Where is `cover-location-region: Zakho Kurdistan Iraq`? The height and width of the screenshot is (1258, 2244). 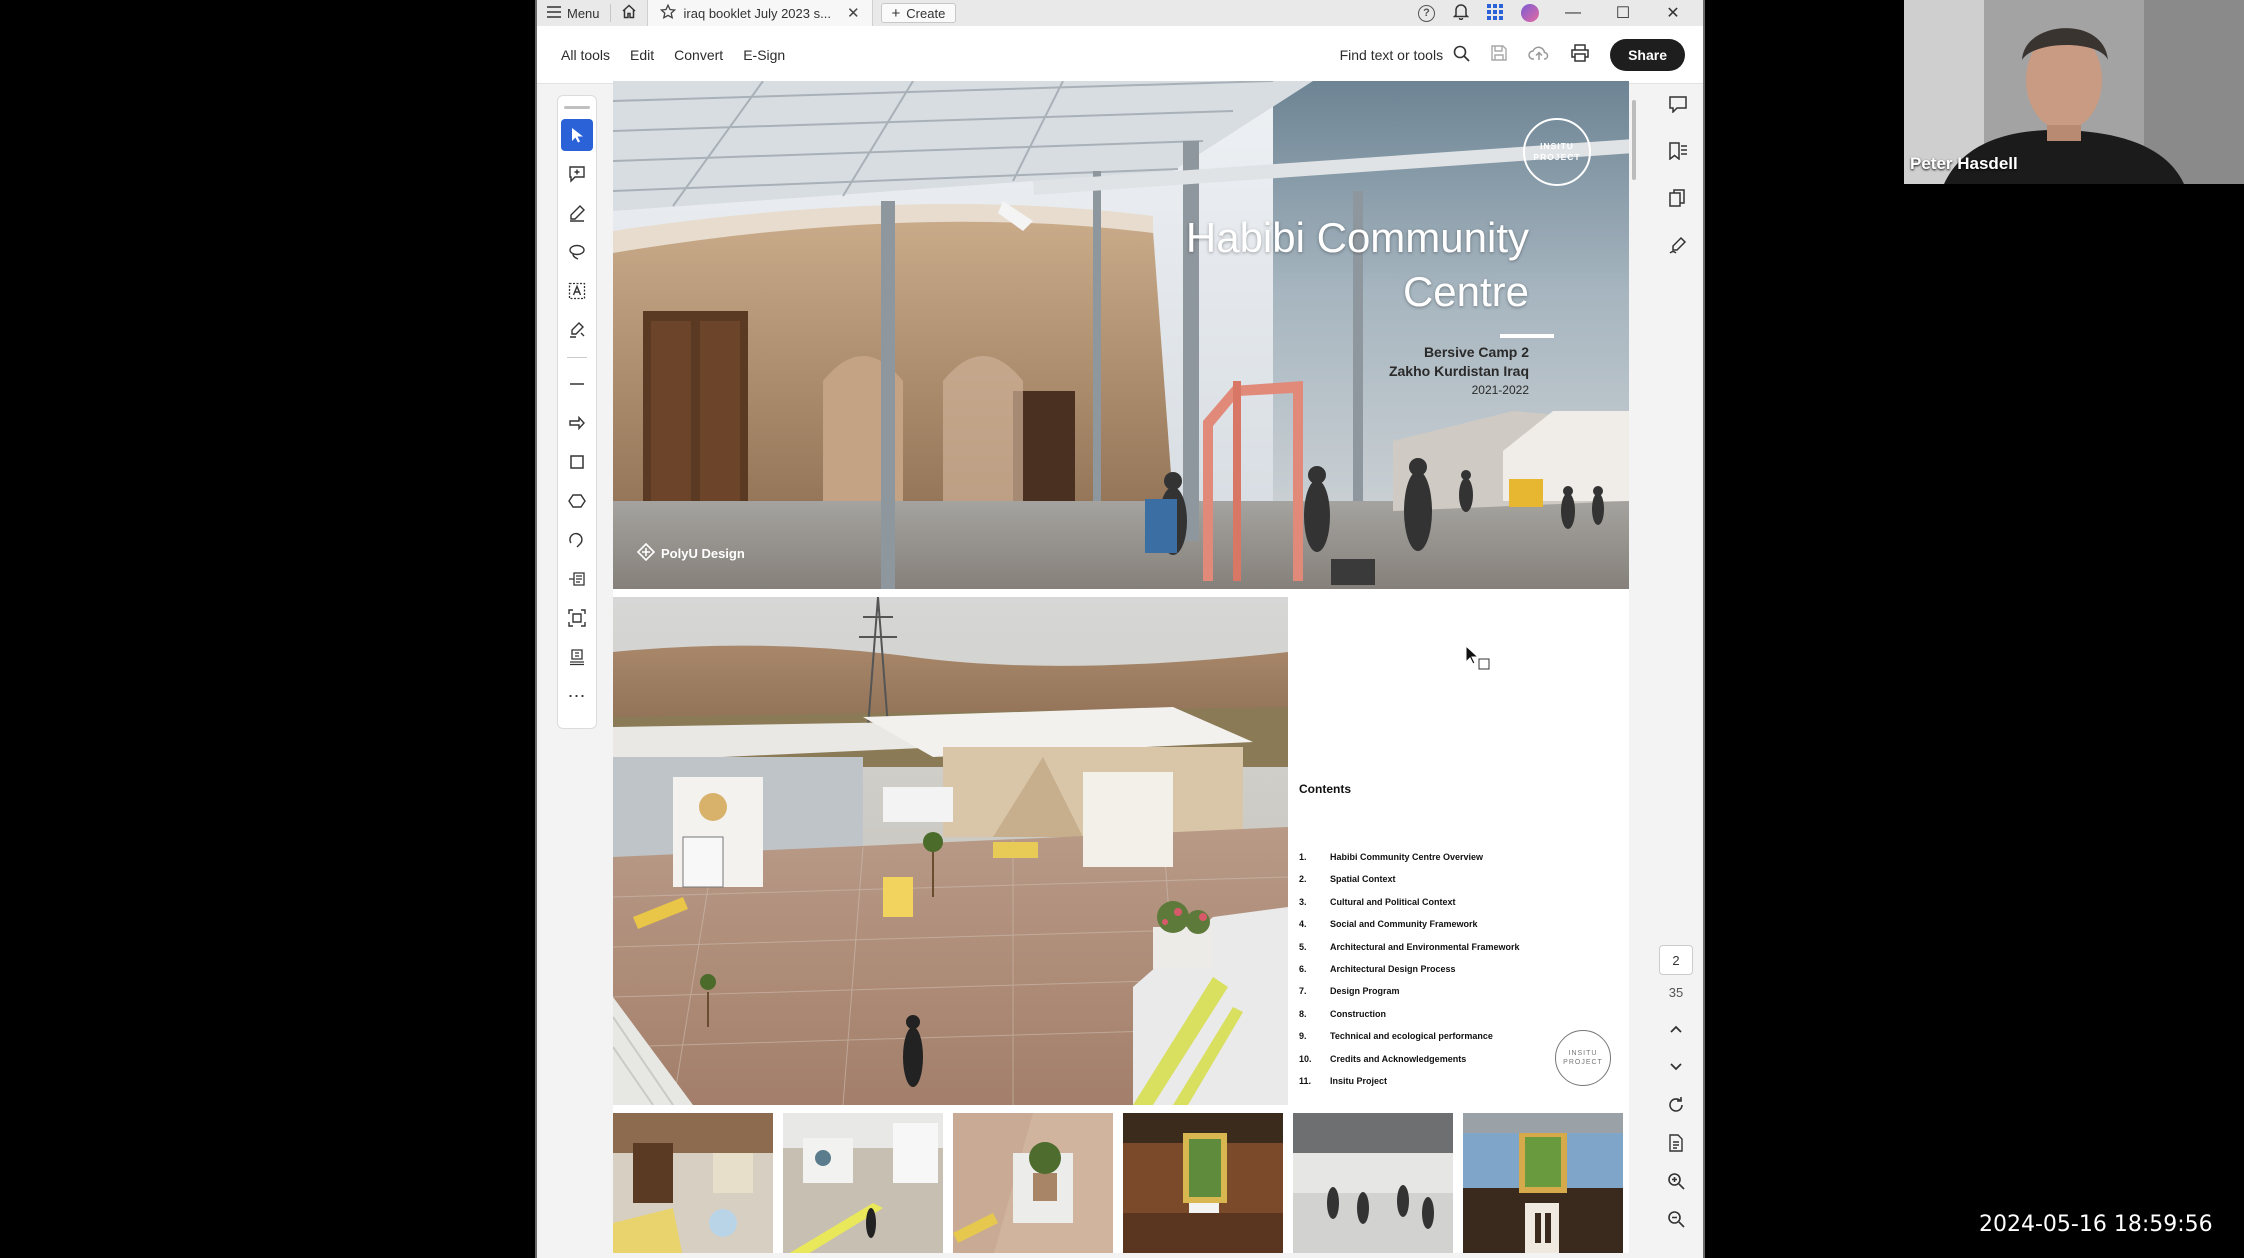
cover-location-region: Zakho Kurdistan Iraq is located at coordinates (1458, 371).